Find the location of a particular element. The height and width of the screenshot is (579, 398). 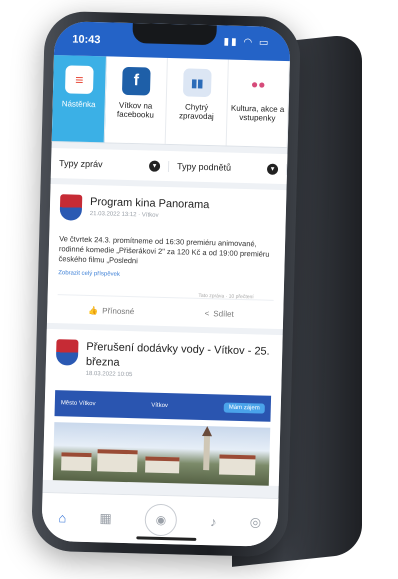

banner-city-label: Město Vítkov is located at coordinates (78, 404).